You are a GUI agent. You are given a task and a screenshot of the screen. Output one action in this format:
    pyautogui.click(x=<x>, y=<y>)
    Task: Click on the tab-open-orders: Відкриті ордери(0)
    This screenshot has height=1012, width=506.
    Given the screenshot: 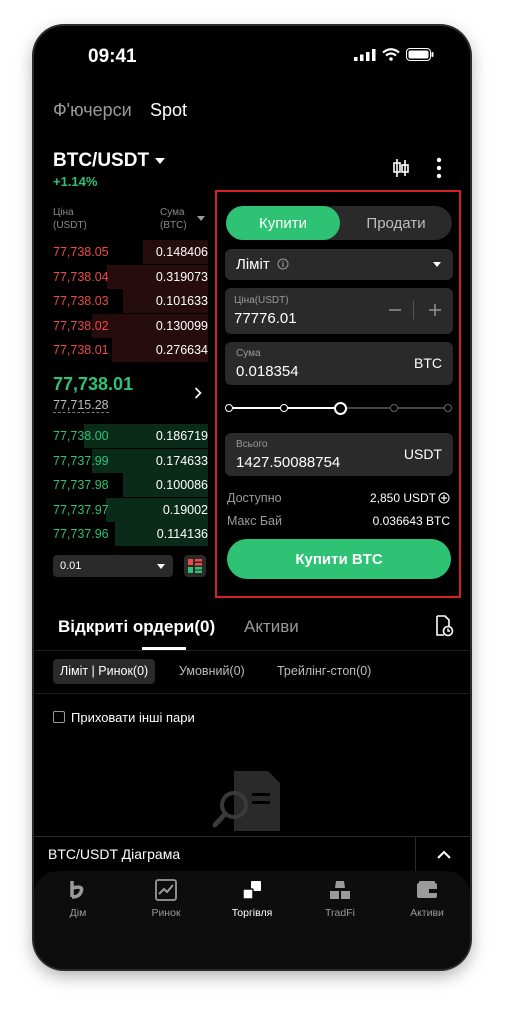 What is the action you would take?
    pyautogui.click(x=136, y=627)
    